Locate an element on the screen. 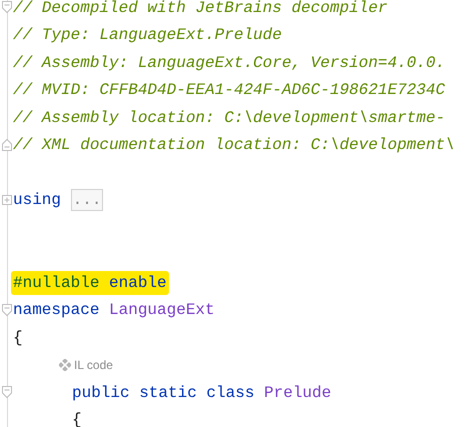 This screenshot has width=470, height=427. code-token: using is located at coordinates (37, 201).